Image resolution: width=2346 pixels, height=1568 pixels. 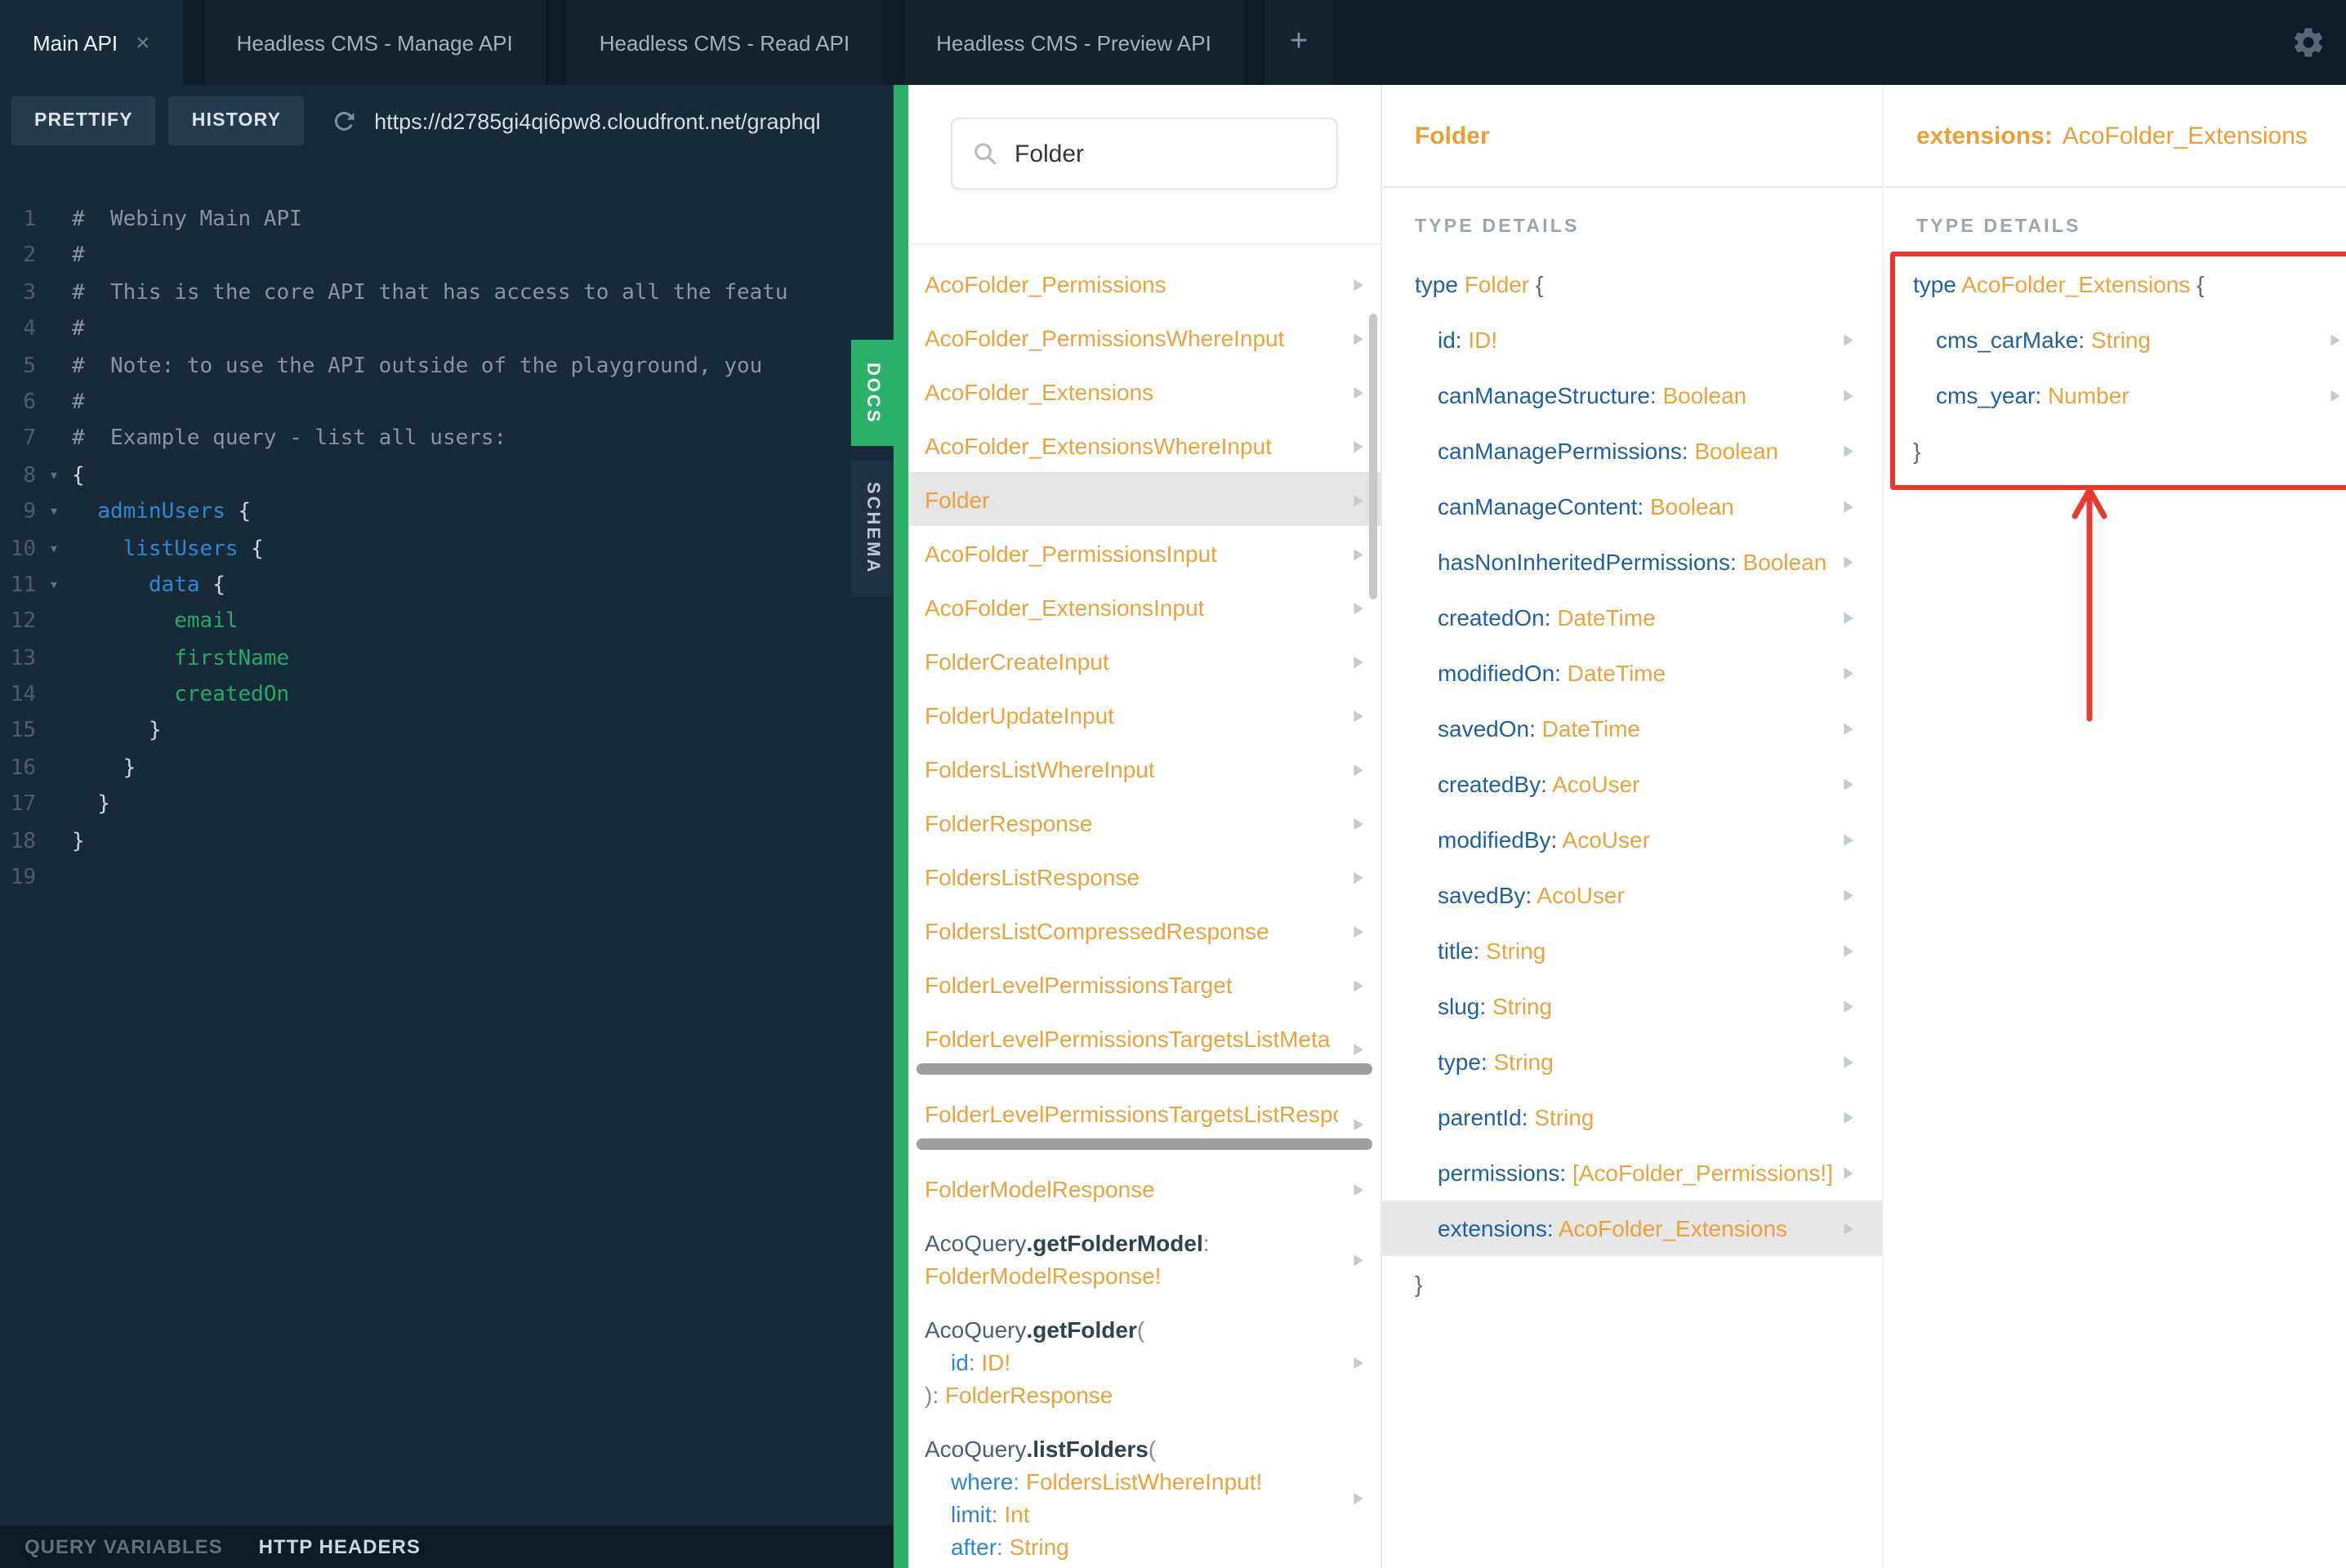 What do you see at coordinates (1144, 607) in the screenshot?
I see `docs-list-item: AcoFolder_ExtensionsInput ▶` at bounding box center [1144, 607].